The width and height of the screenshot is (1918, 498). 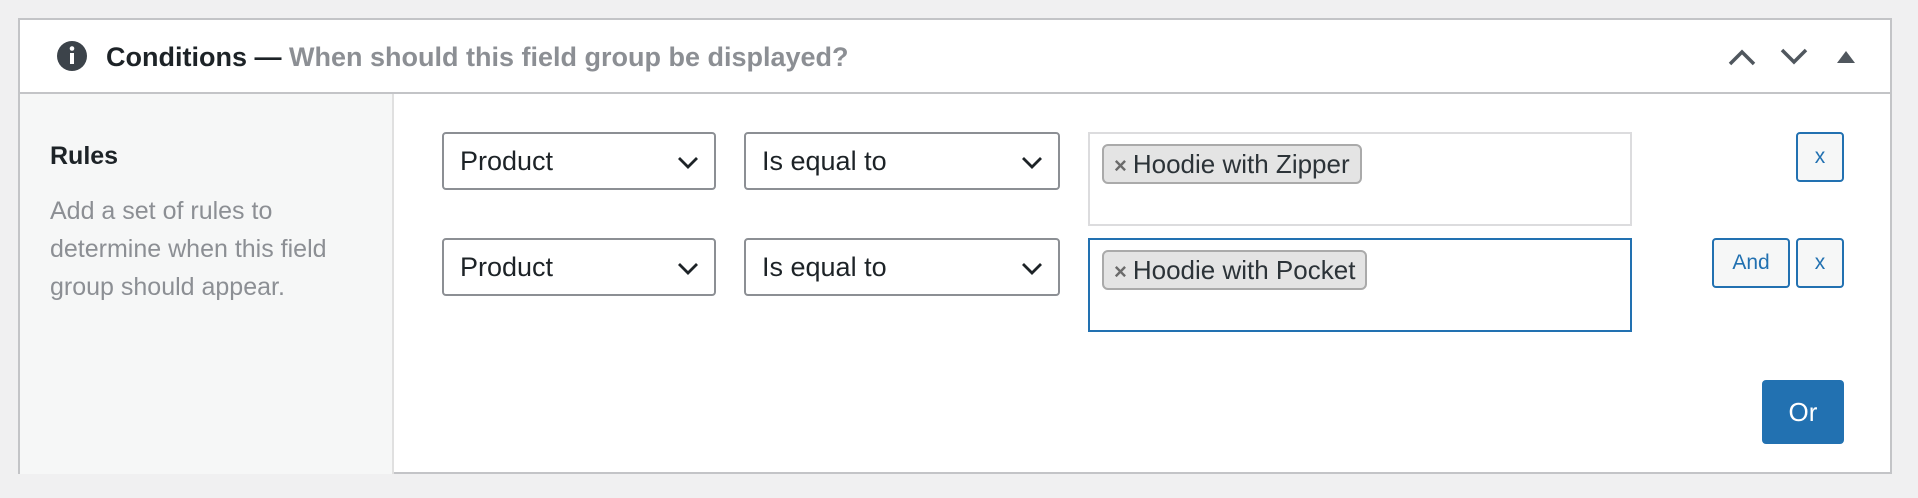 I want to click on chevron-up-icon, so click(x=1742, y=57).